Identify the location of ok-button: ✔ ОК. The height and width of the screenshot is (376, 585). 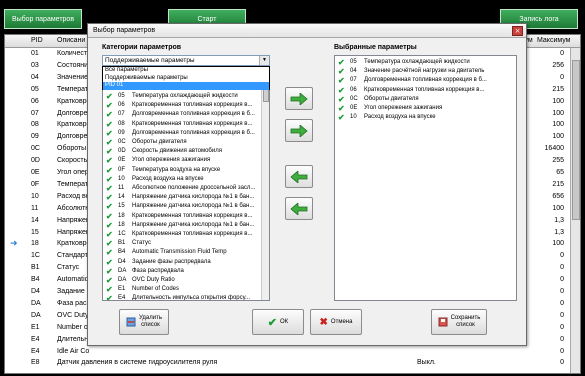
(278, 322).